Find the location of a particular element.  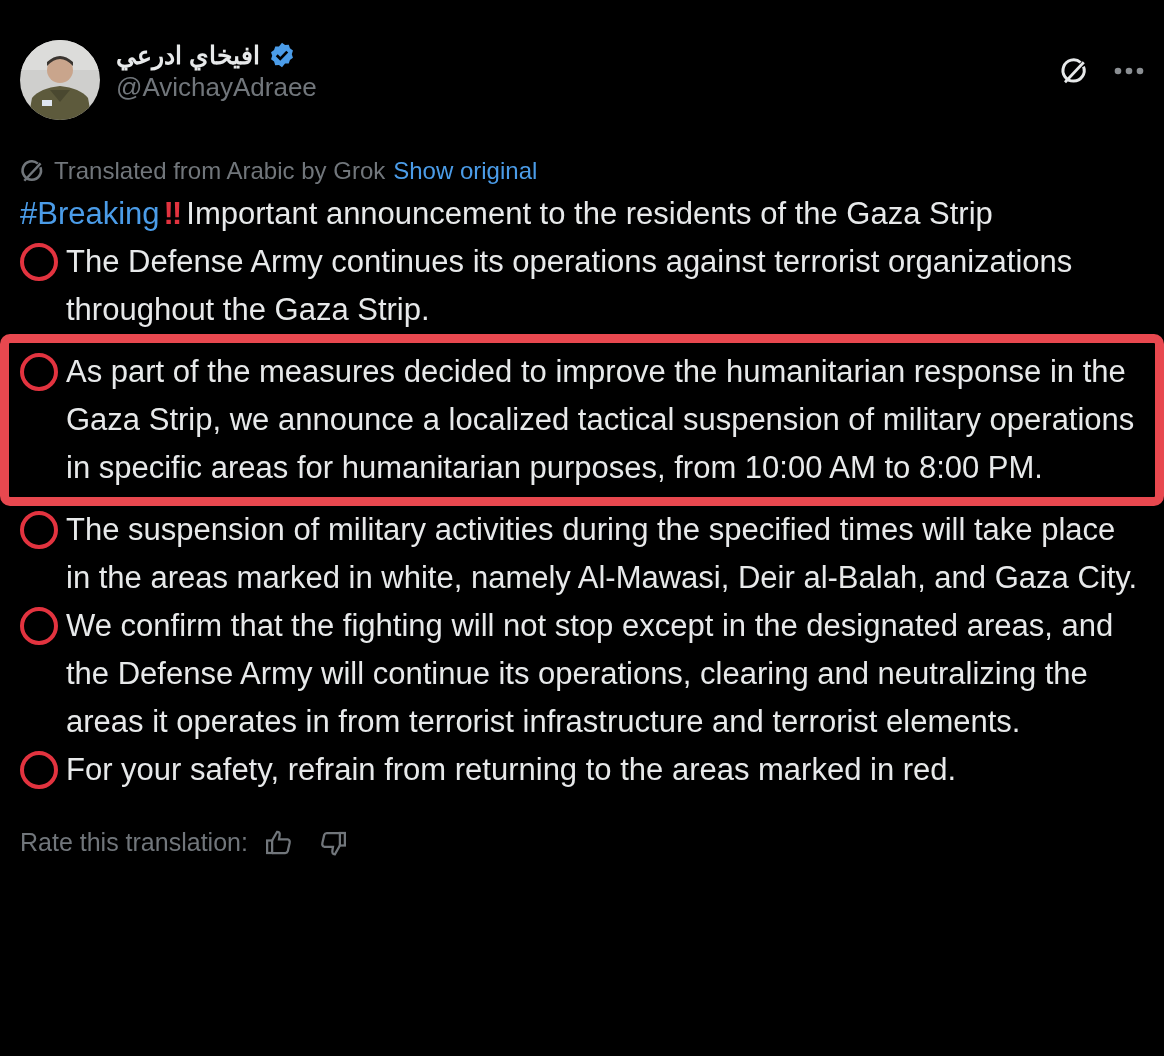

translation-note: Translated from Arabic by Grok is located at coordinates (220, 171).